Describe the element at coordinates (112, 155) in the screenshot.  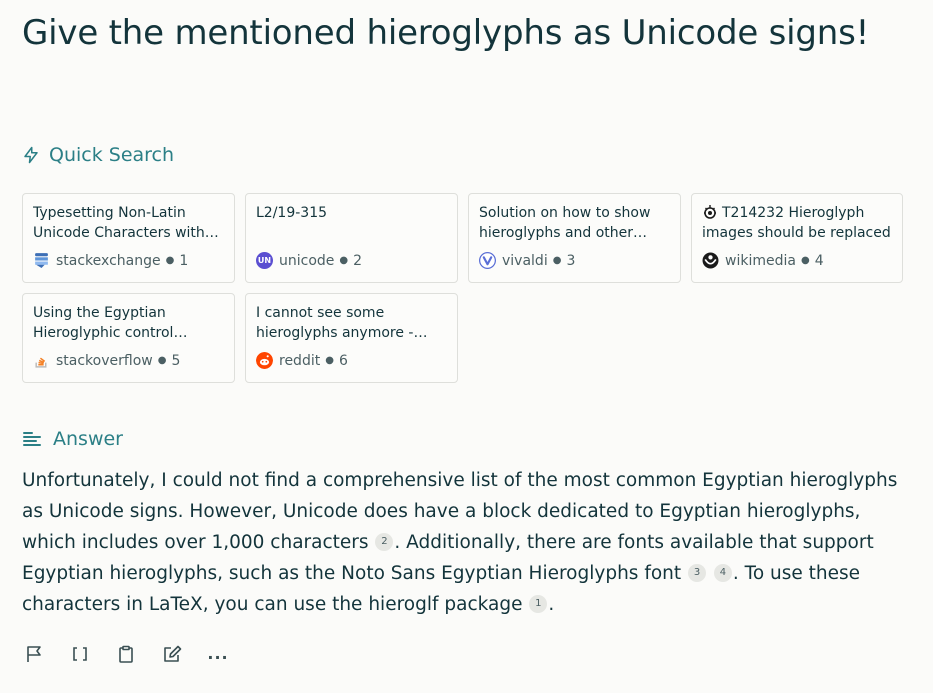
I see `quick-search-label: Quick Search` at that location.